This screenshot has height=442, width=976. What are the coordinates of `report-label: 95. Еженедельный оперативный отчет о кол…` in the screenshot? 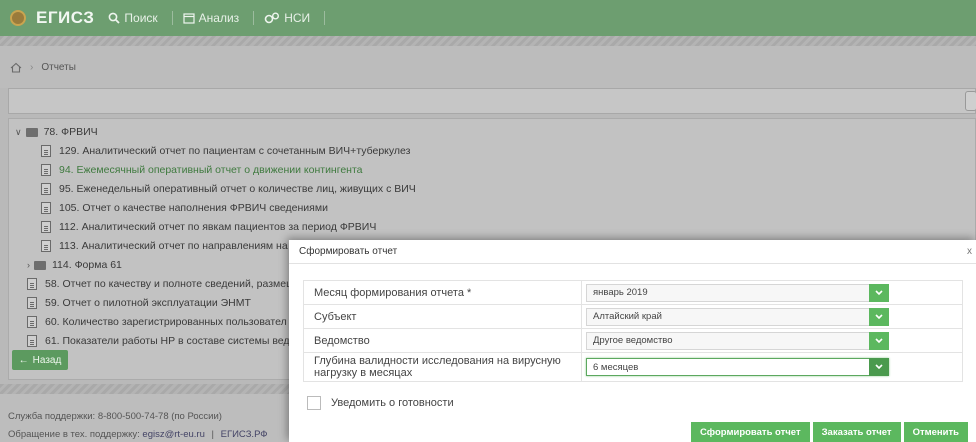 It's located at (237, 189).